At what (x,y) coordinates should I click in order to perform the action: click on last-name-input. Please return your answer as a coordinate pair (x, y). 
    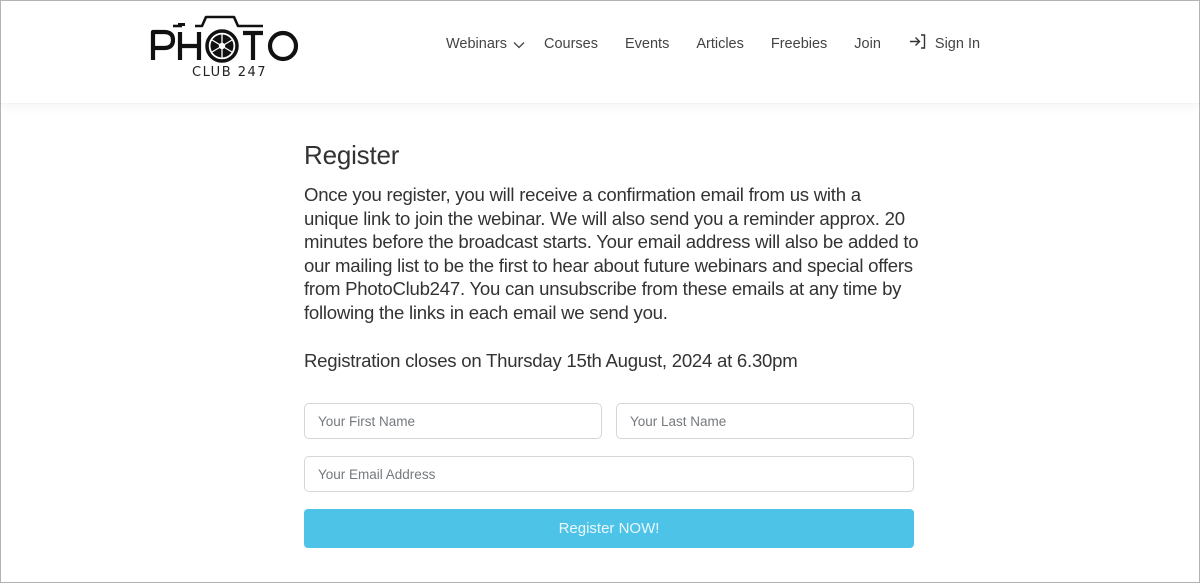
    Looking at the image, I should click on (765, 421).